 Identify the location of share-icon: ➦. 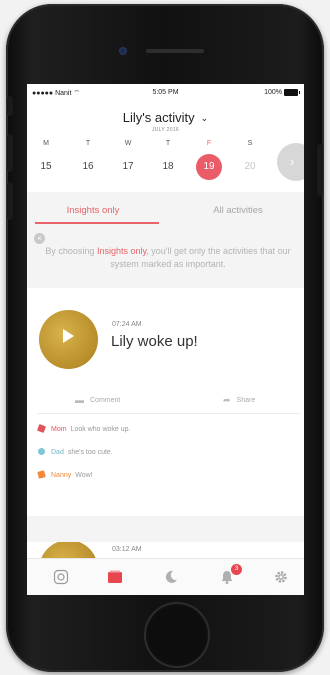
(227, 400).